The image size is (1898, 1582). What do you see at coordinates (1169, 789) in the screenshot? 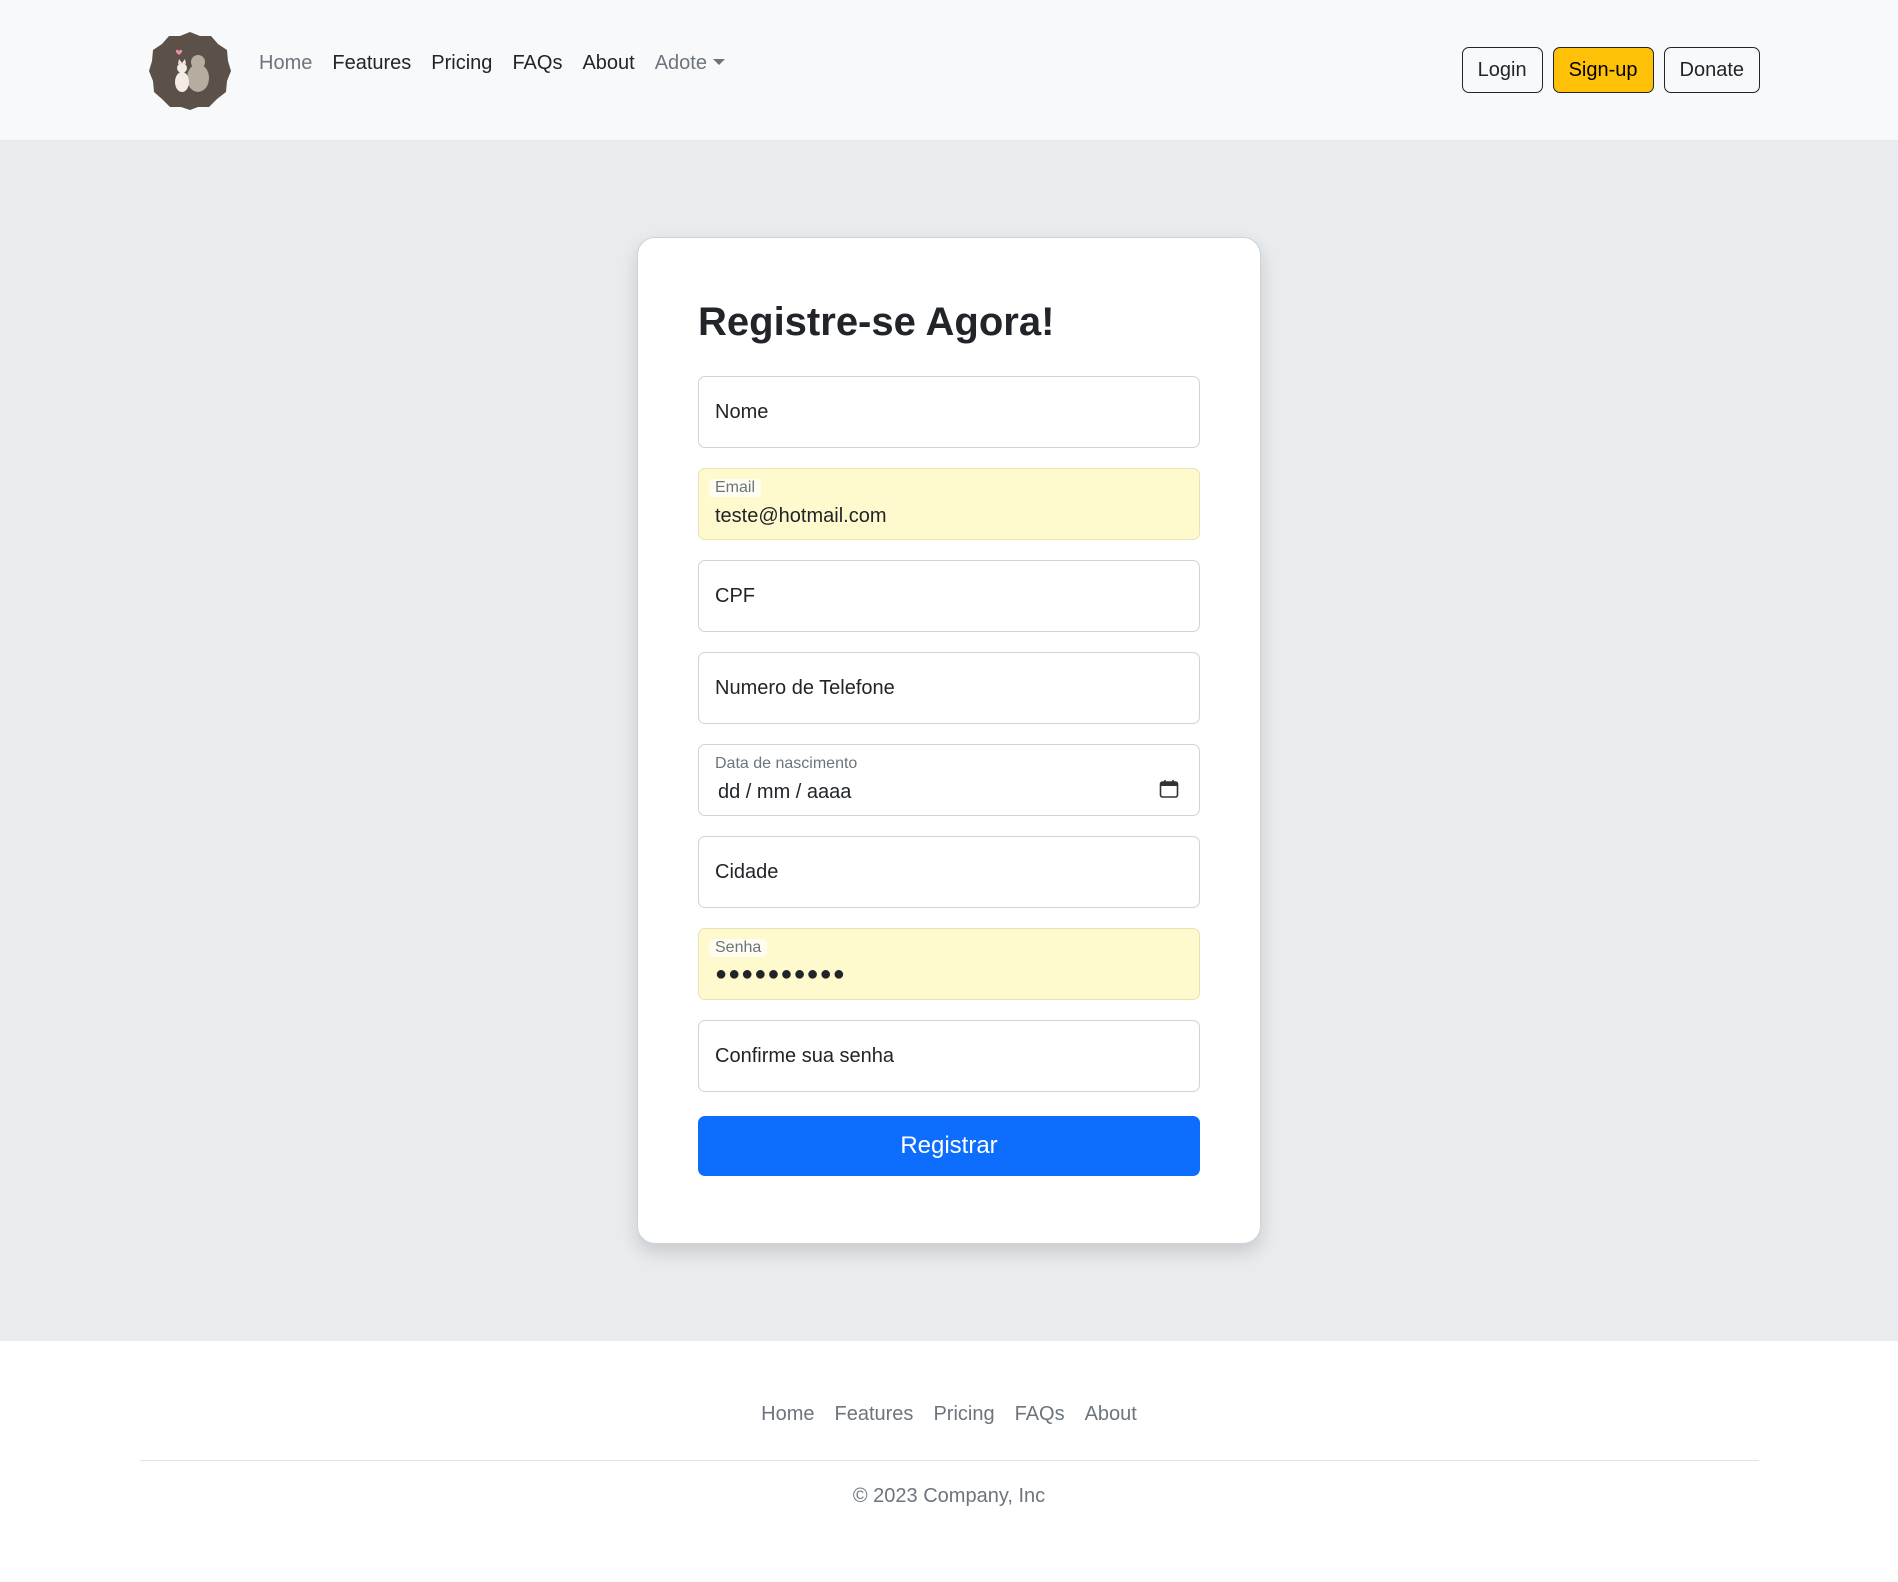
I see `calendar-icon` at bounding box center [1169, 789].